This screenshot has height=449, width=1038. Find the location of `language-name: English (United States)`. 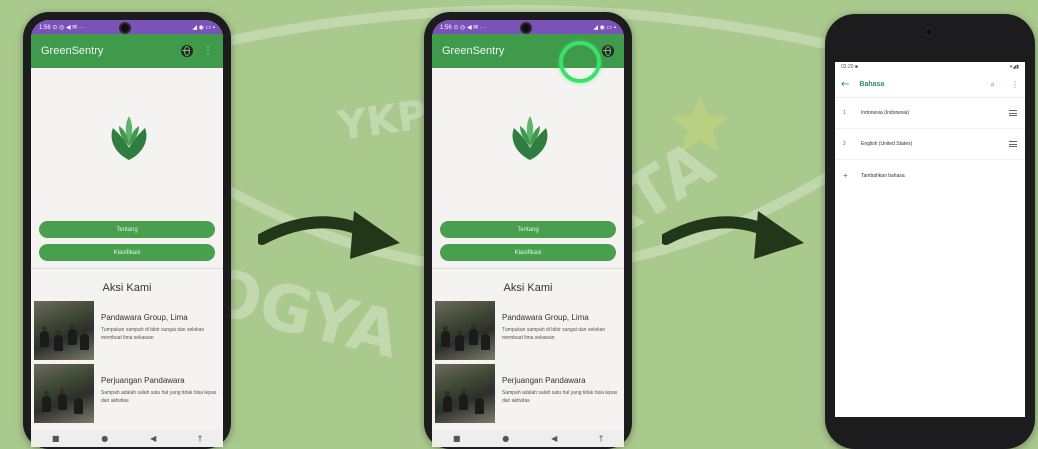

language-name: English (United States) is located at coordinates (887, 144).